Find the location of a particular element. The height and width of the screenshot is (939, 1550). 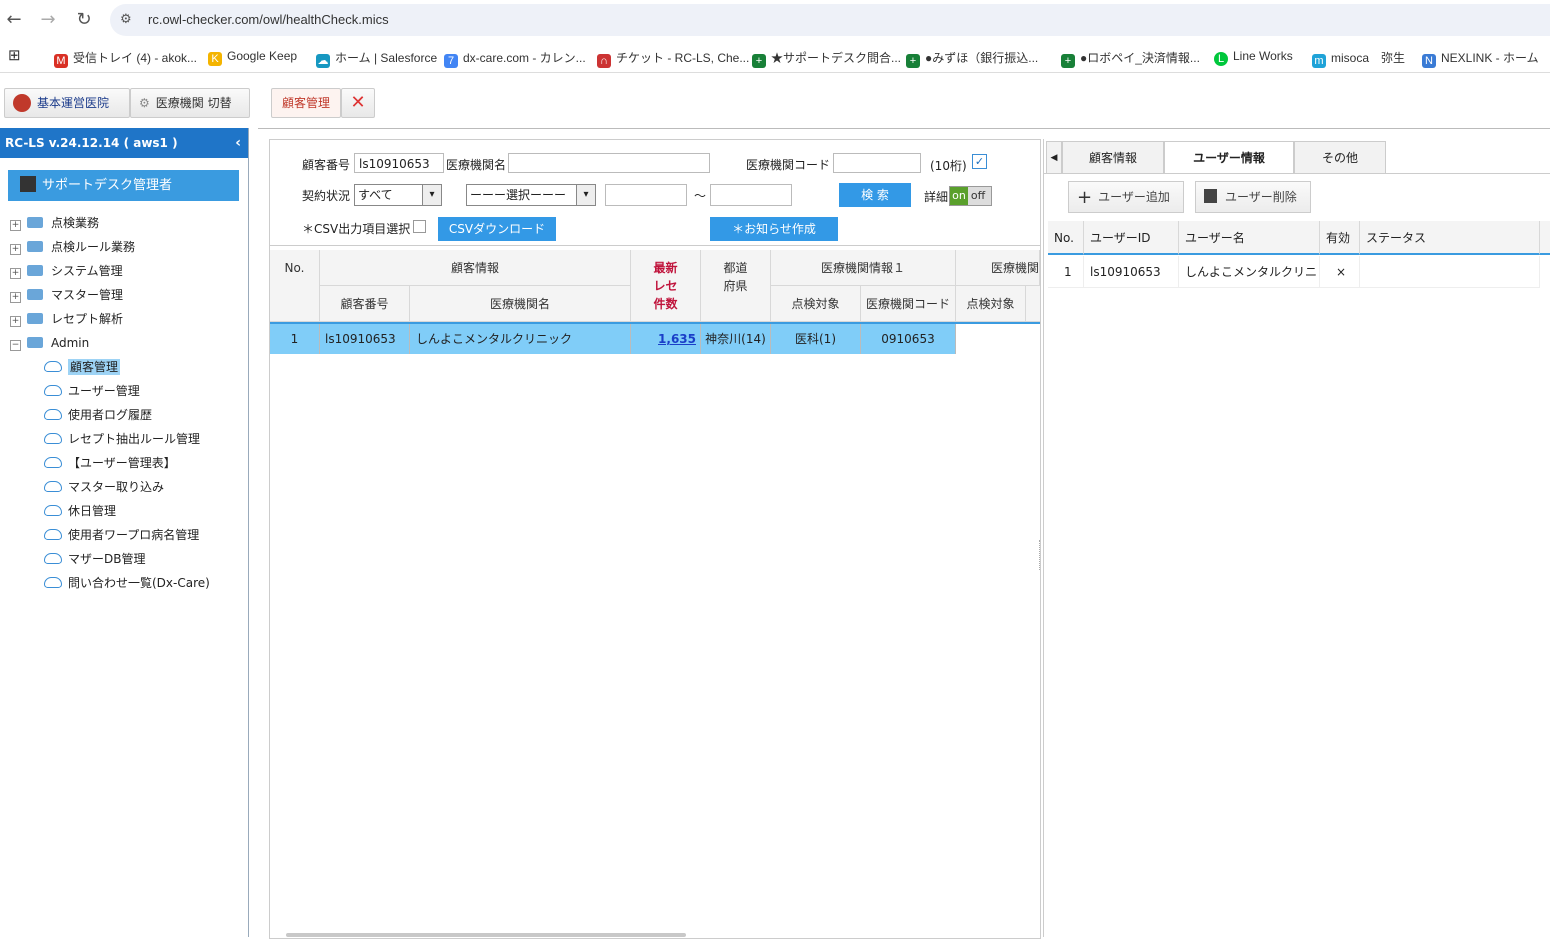

sidebar-item: 使用者ワープロ病名管理 is located at coordinates (121, 535).